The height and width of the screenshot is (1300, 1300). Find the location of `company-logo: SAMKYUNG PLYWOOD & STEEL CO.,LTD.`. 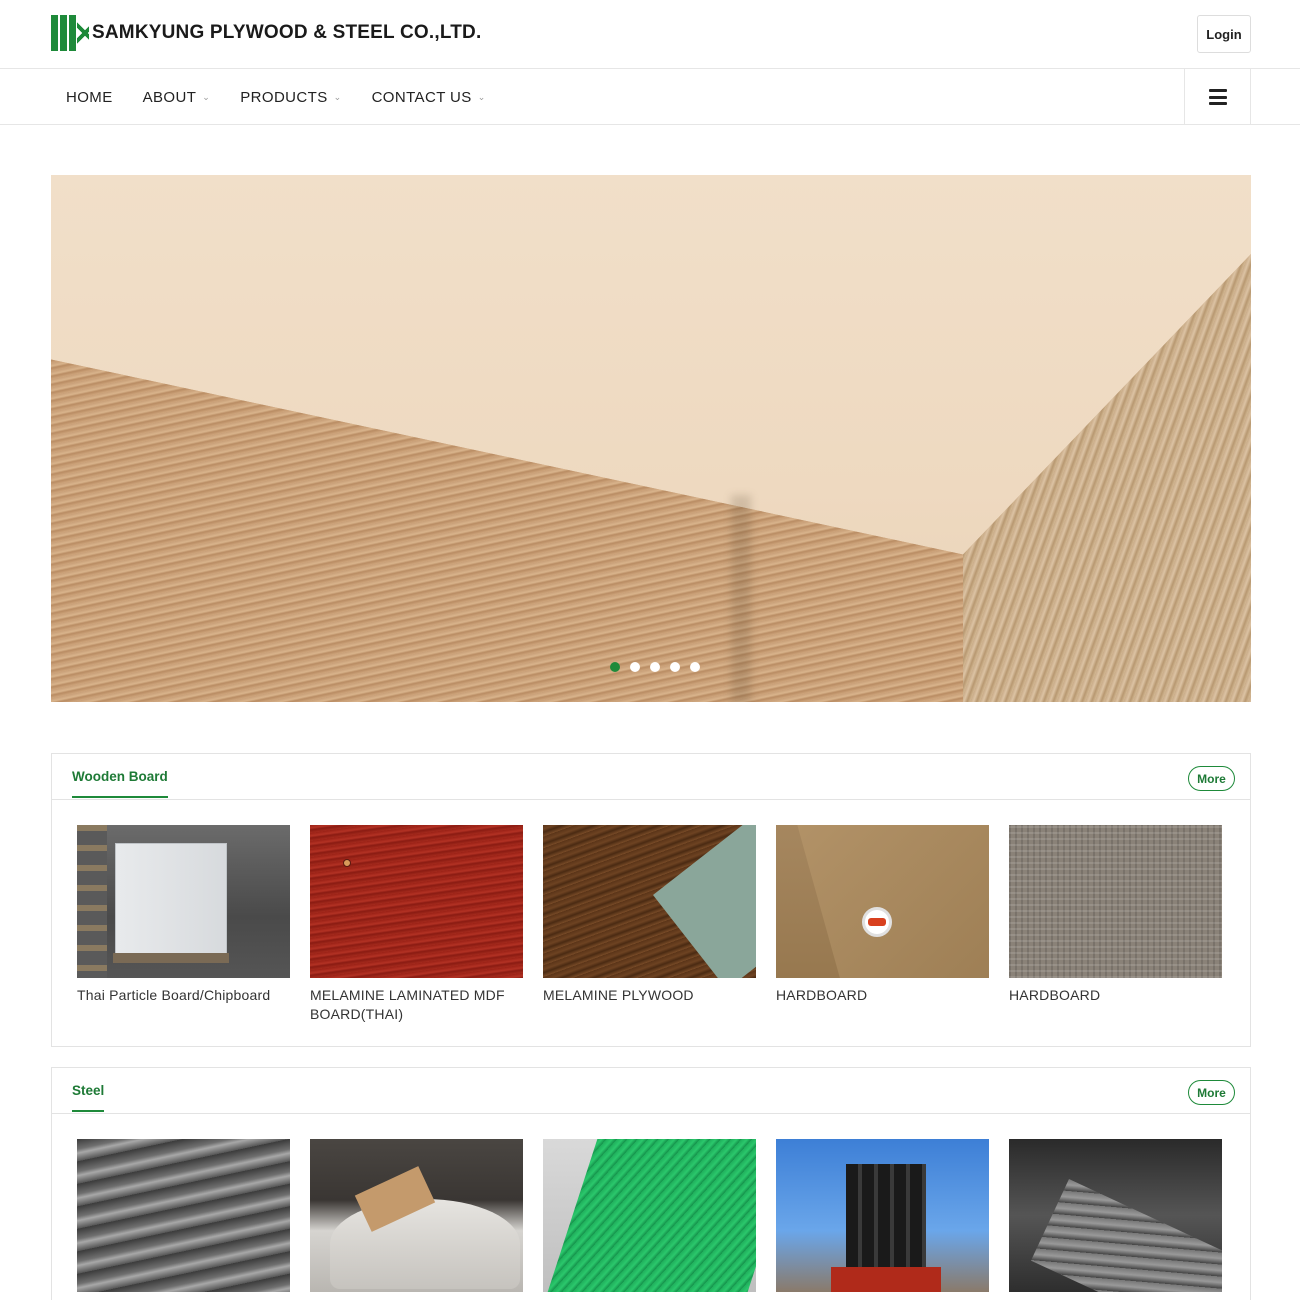

company-logo: SAMKYUNG PLYWOOD & STEEL CO.,LTD. is located at coordinates (266, 33).